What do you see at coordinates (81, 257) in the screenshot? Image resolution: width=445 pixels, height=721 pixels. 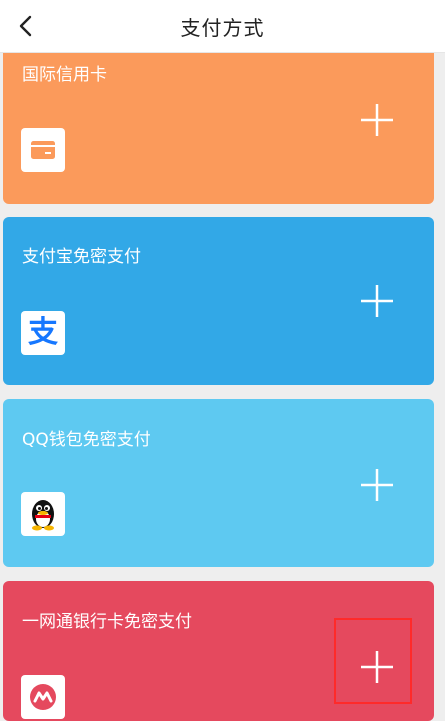 I see `card-label: 支付宝免密支付` at bounding box center [81, 257].